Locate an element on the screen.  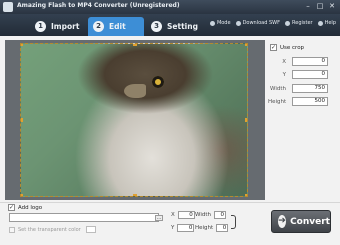
menu-download: Download SWF is located at coordinates (257, 23).